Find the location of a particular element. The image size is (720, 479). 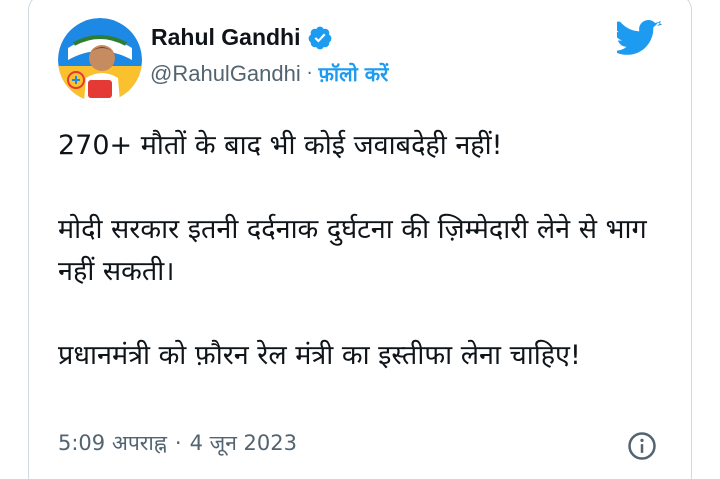

author-handle: @RahulGandhi is located at coordinates (225, 74).